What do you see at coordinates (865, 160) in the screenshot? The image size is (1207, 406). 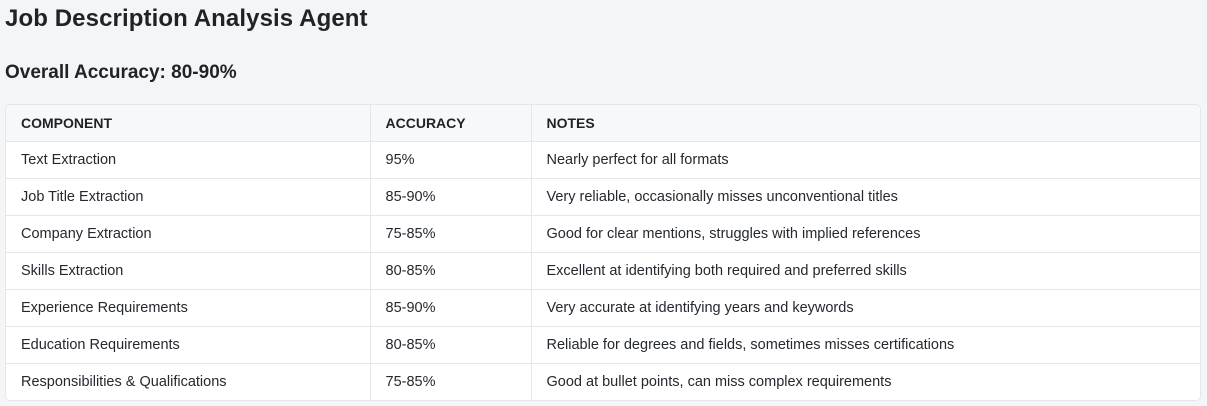 I see `notes-cell: Nearly perfect for all formats` at bounding box center [865, 160].